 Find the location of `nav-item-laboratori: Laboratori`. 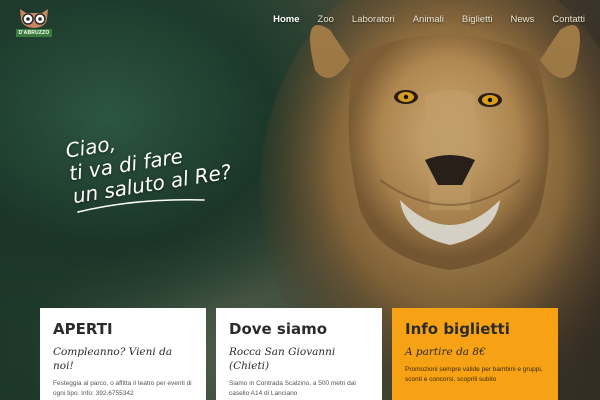

nav-item-laboratori: Laboratori is located at coordinates (373, 19).